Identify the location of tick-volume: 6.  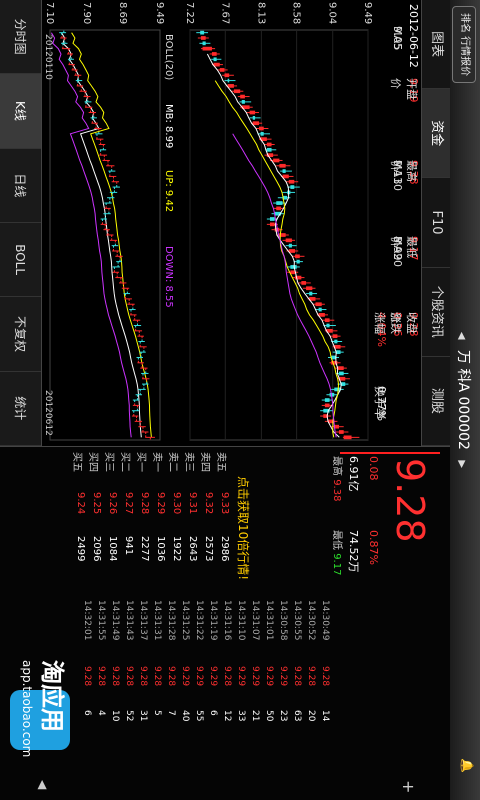
(213, 713).